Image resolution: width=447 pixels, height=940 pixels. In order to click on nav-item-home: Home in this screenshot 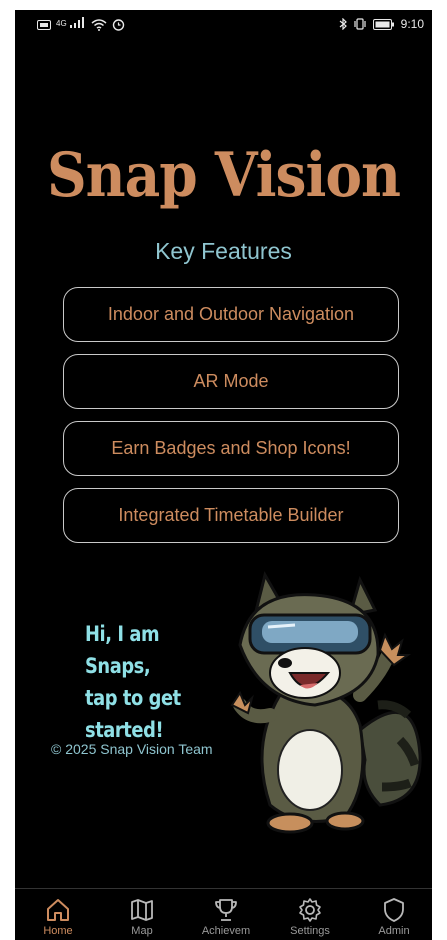, I will do `click(58, 917)`.